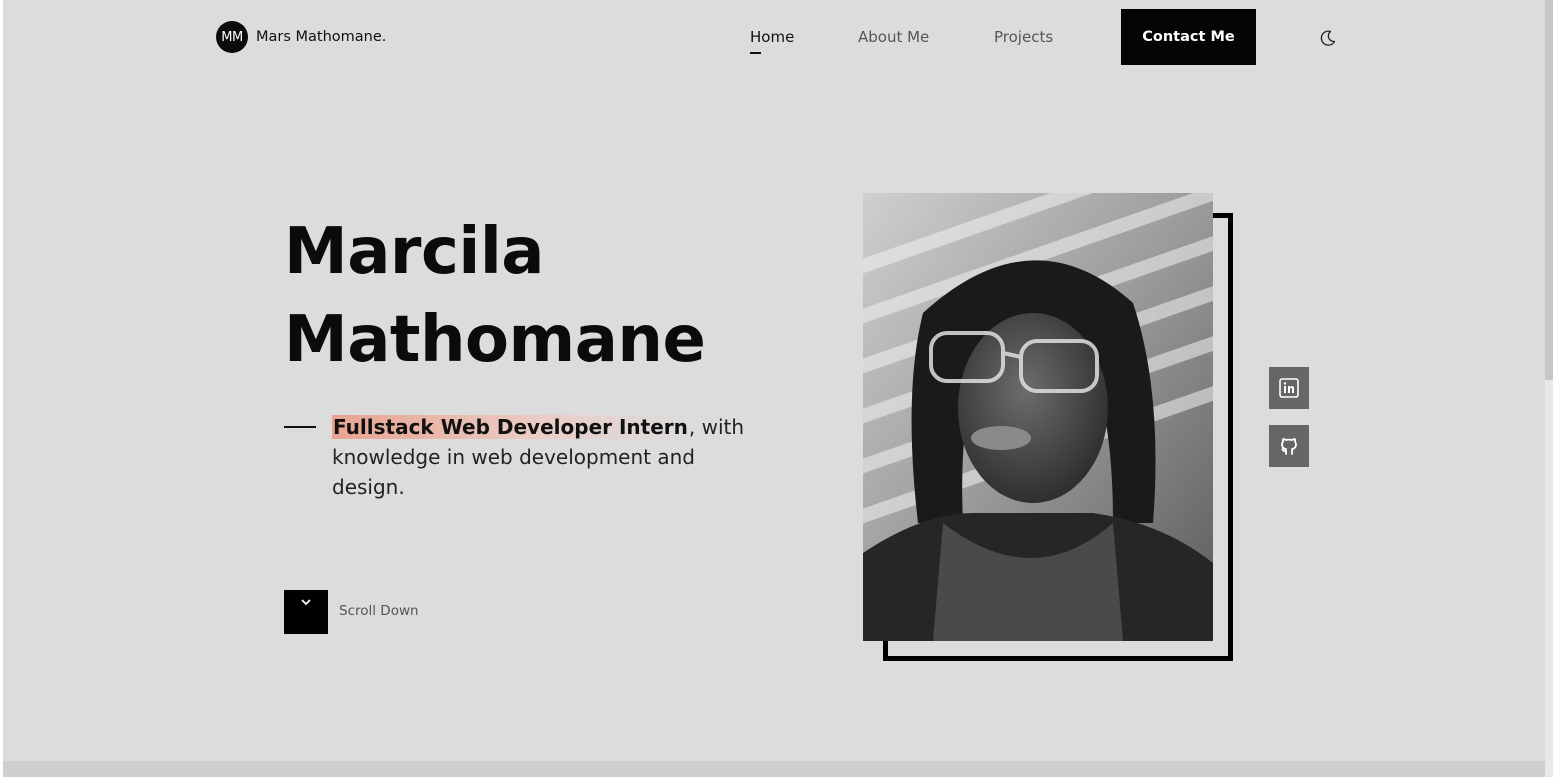  What do you see at coordinates (495, 296) in the screenshot?
I see `hero-name: Marcila Mathomane` at bounding box center [495, 296].